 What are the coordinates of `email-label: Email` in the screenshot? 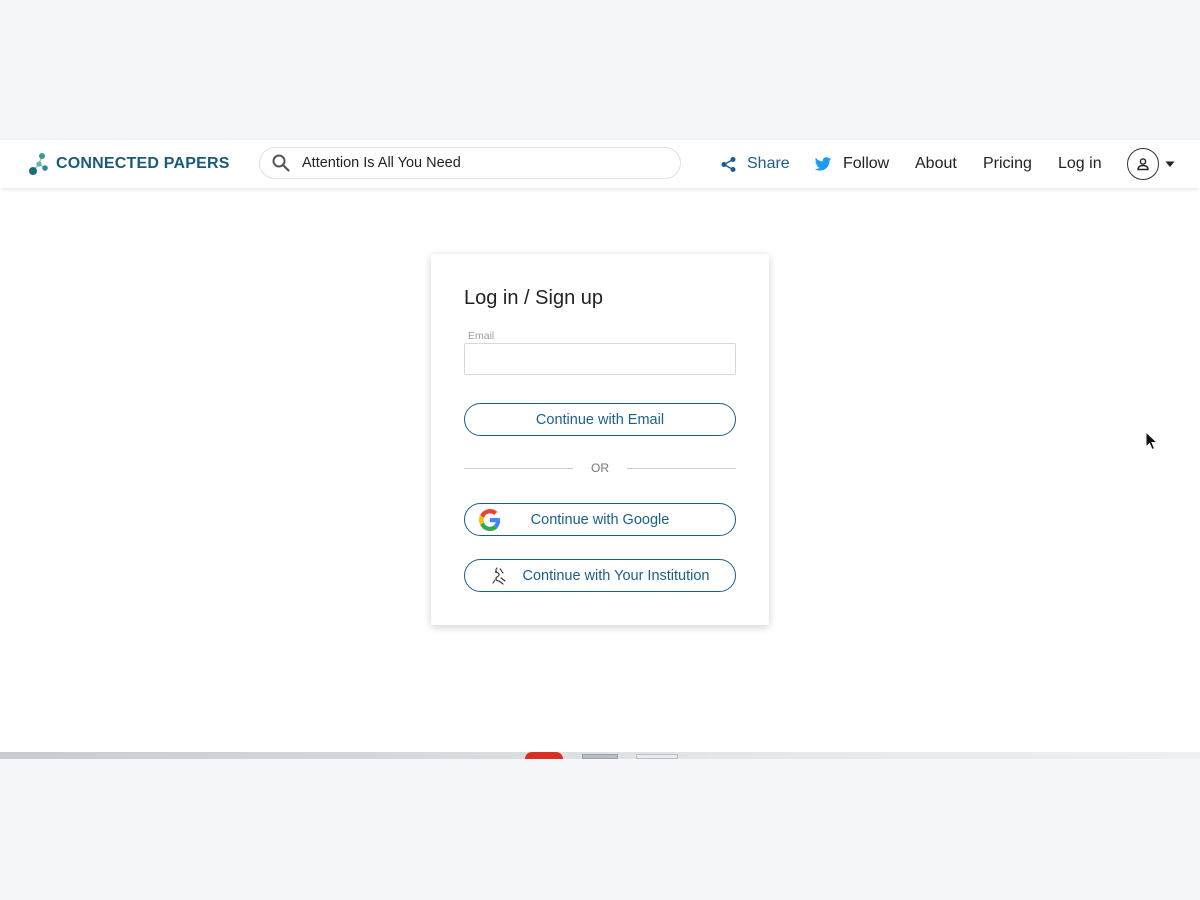 It's located at (481, 336).